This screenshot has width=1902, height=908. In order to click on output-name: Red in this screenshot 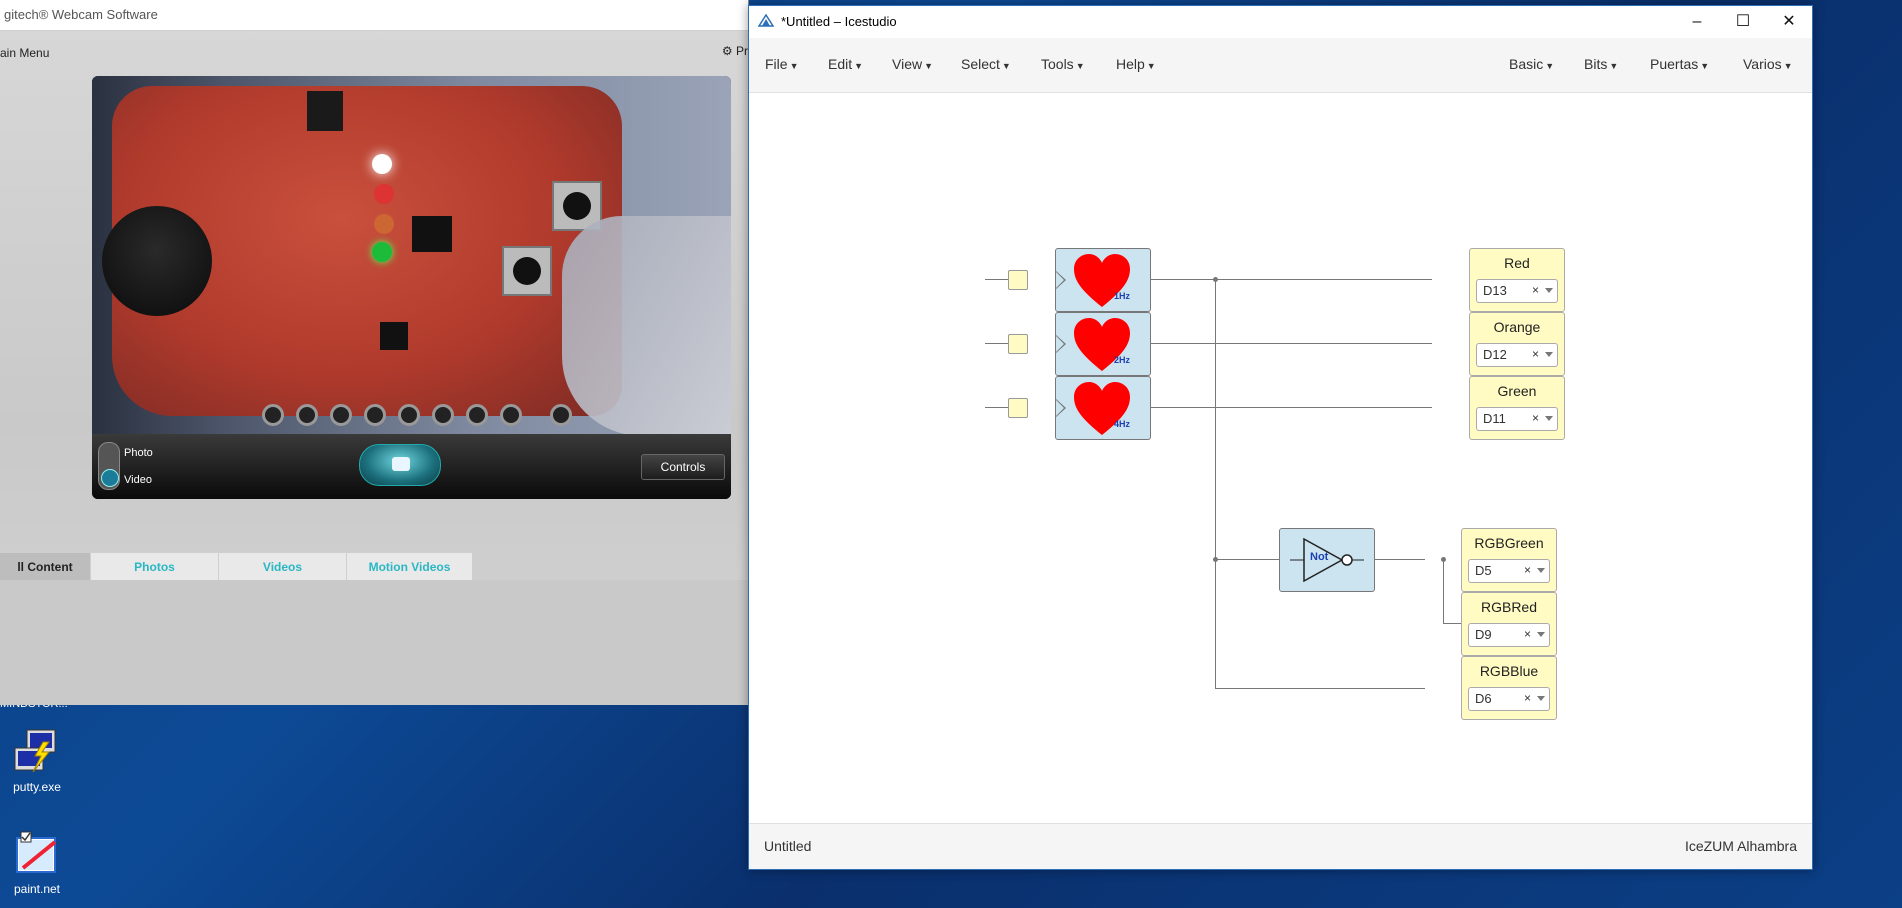, I will do `click(1517, 263)`.